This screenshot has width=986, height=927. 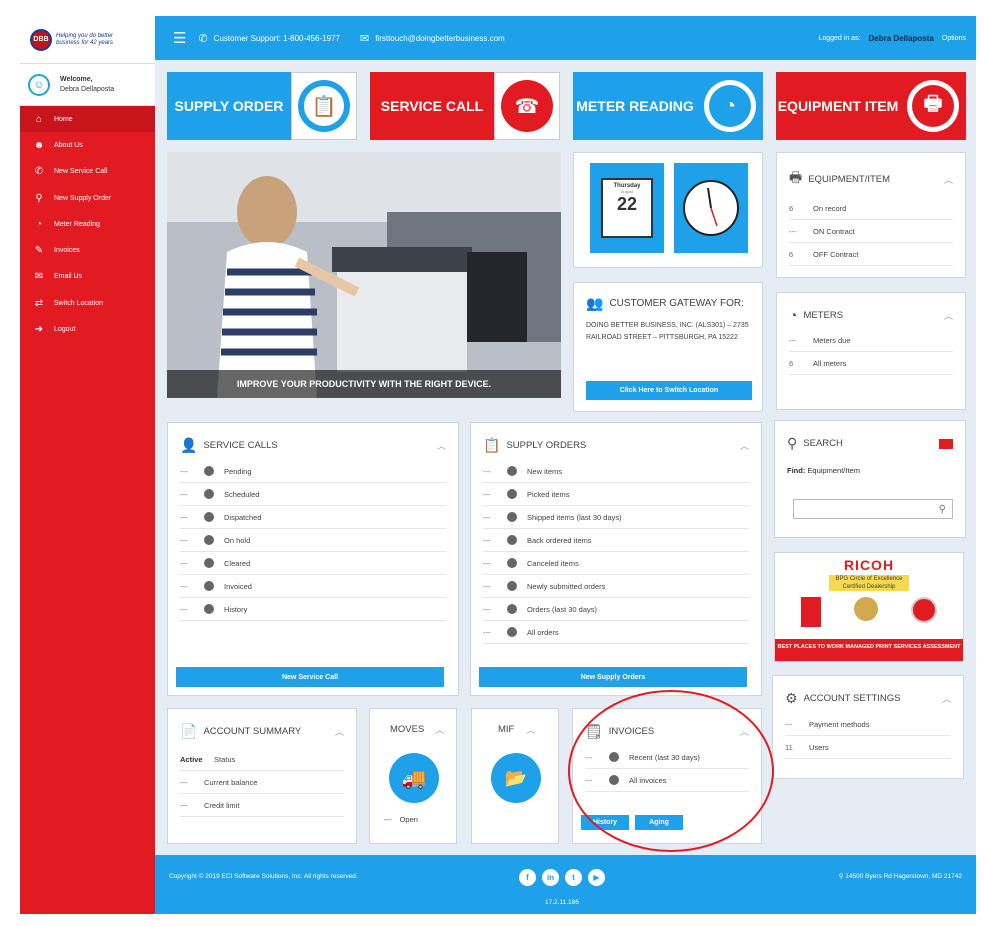 What do you see at coordinates (87, 224) in the screenshot?
I see `sidebar-item-meter-reading: ◔ Meter Reading` at bounding box center [87, 224].